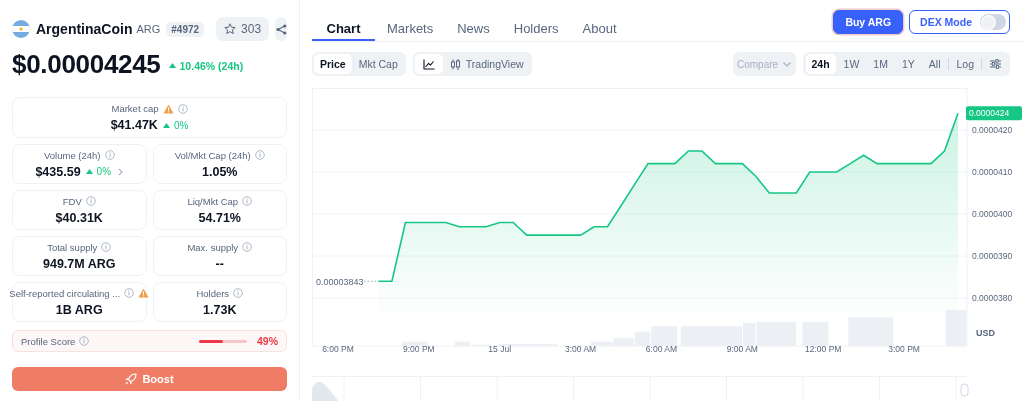 This screenshot has width=1024, height=401. Describe the element at coordinates (58, 171) in the screenshot. I see `stat-value: $435.59` at that location.